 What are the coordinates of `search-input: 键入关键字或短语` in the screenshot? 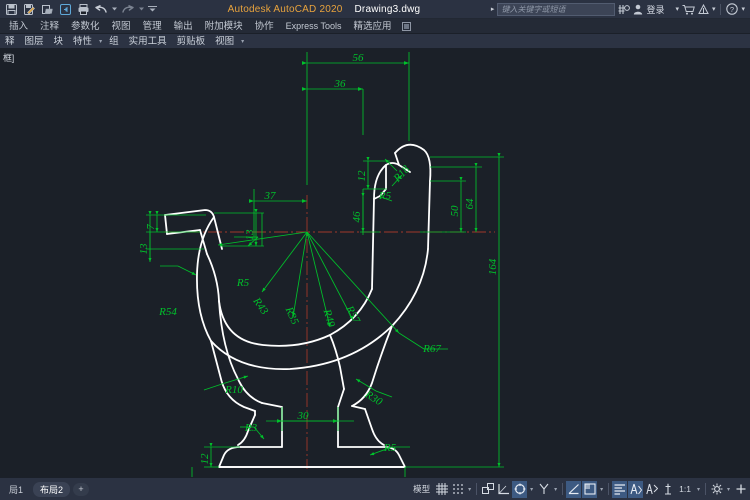 It's located at (556, 9).